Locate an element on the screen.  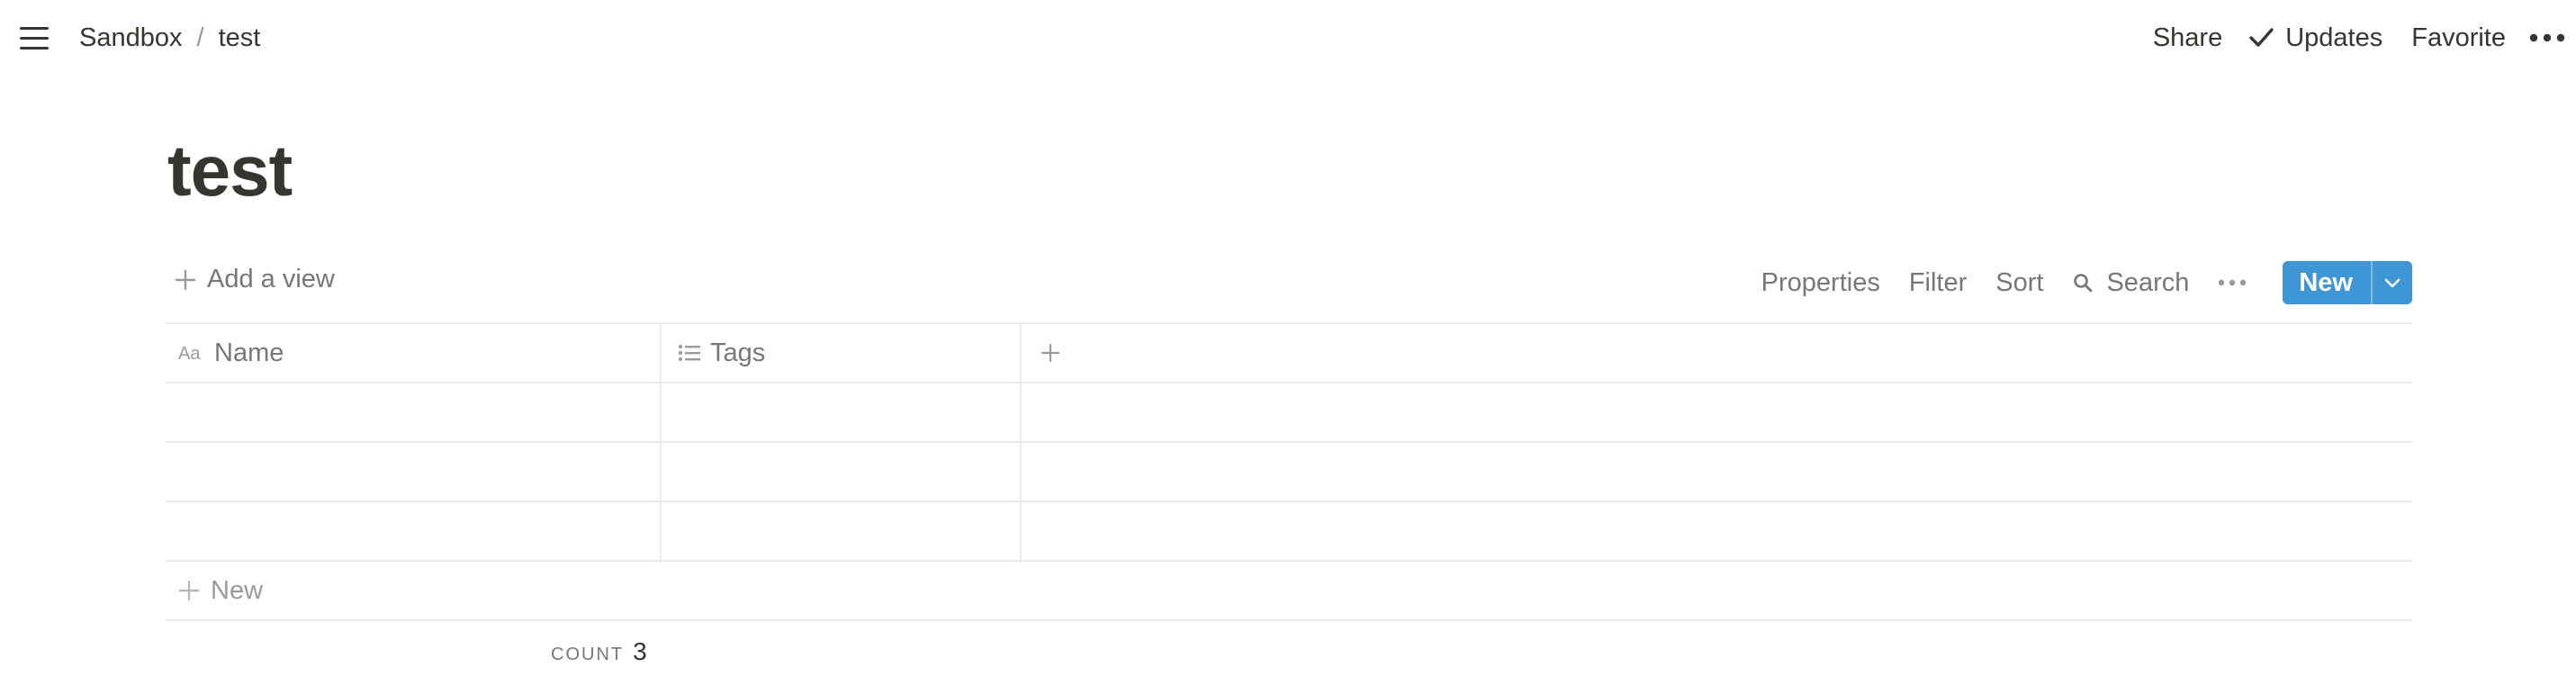
add-property-button is located at coordinates (1717, 353).